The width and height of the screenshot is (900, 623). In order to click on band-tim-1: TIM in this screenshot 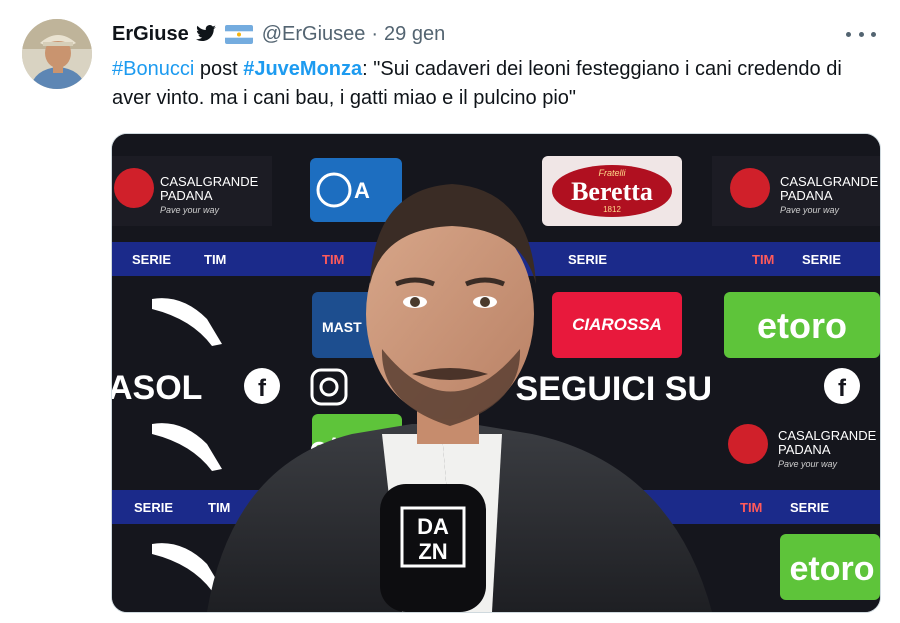, I will do `click(215, 259)`.